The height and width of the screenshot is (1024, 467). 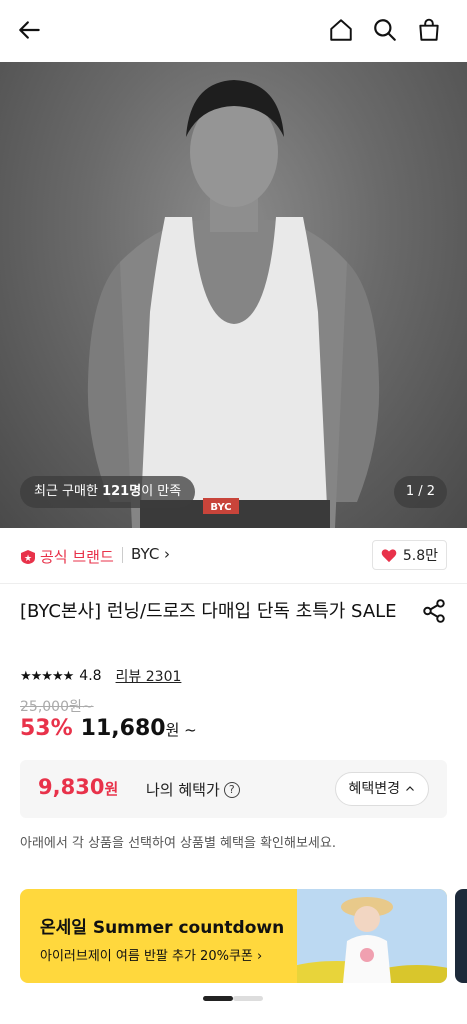 I want to click on heart-icon, so click(x=389, y=555).